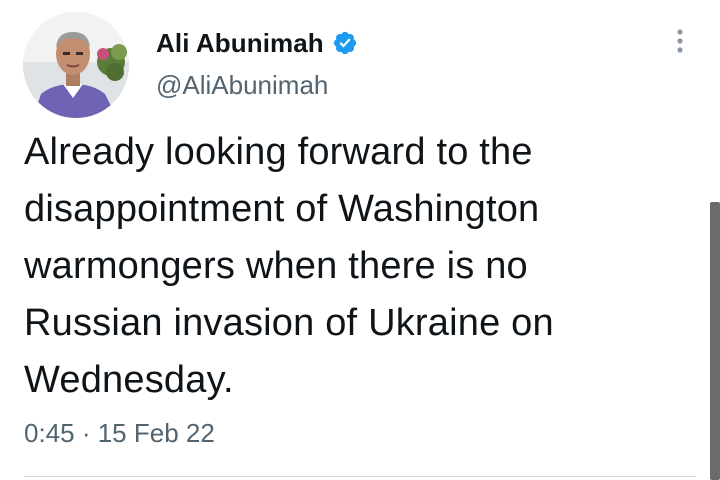 The width and height of the screenshot is (720, 480). Describe the element at coordinates (129, 380) in the screenshot. I see `tweet-text-line: Wednesday.` at that location.